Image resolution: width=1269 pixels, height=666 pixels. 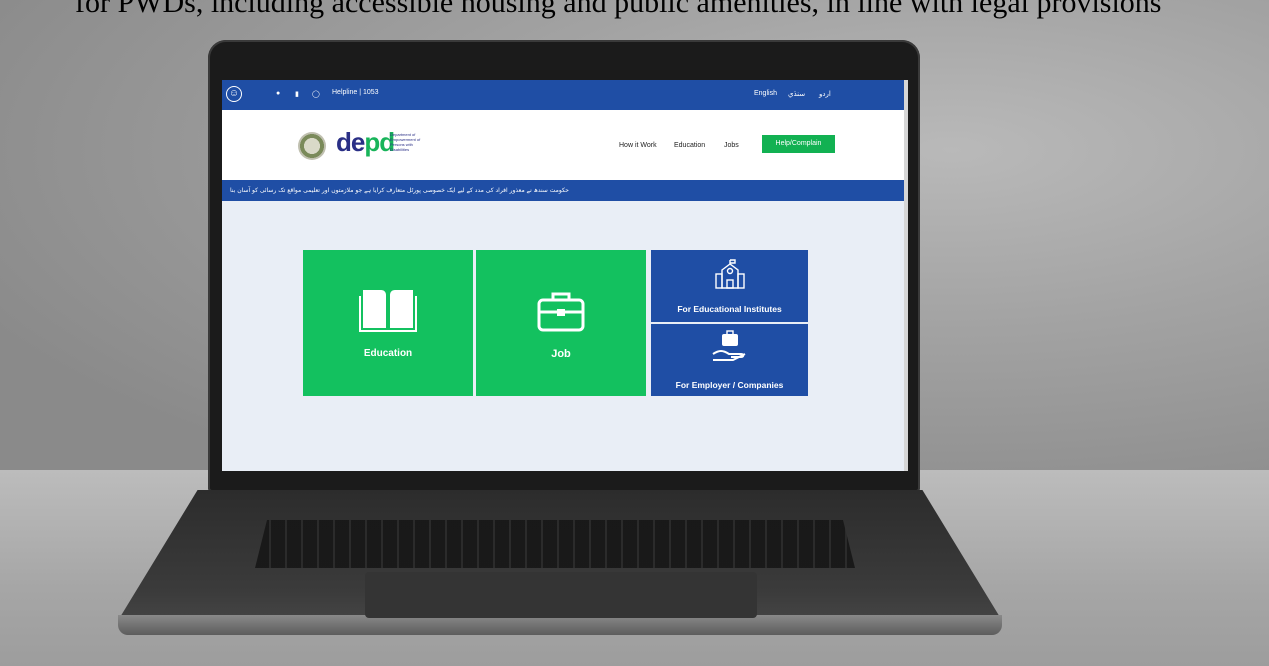 I want to click on employer-companies-label: For Employer / Companies, so click(x=729, y=385).